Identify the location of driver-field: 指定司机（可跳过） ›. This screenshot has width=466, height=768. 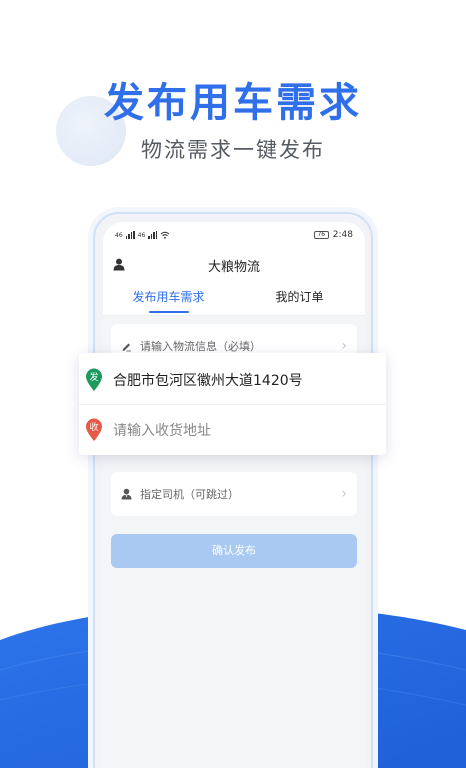
(234, 494).